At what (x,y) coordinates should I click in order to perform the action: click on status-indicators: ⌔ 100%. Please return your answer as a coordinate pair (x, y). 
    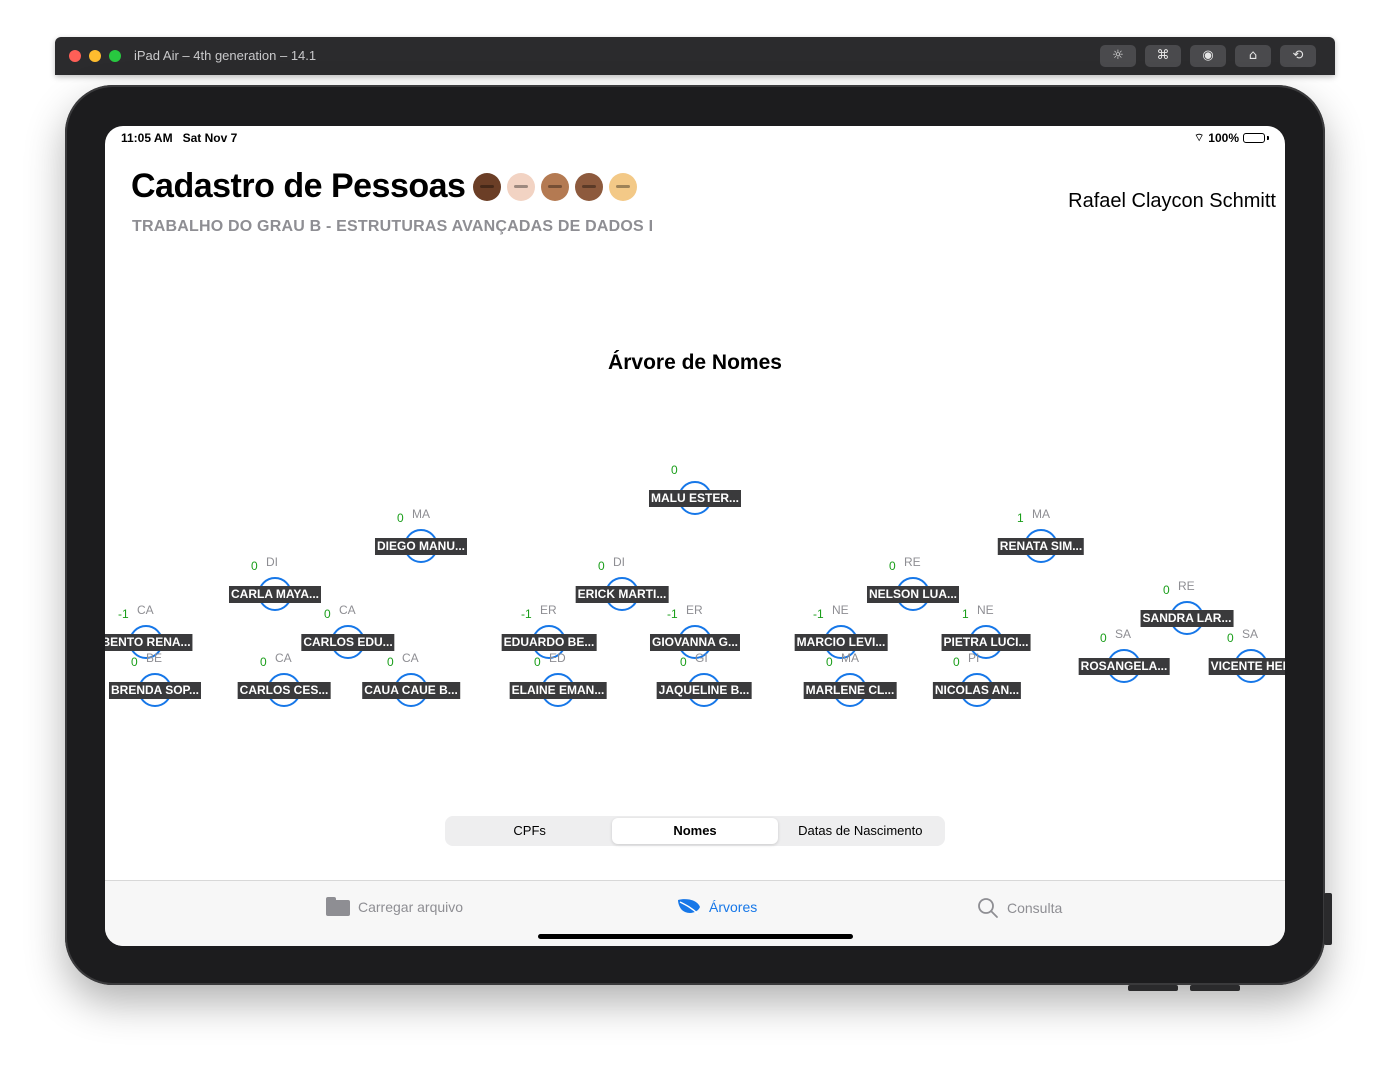
    Looking at the image, I should click on (1231, 138).